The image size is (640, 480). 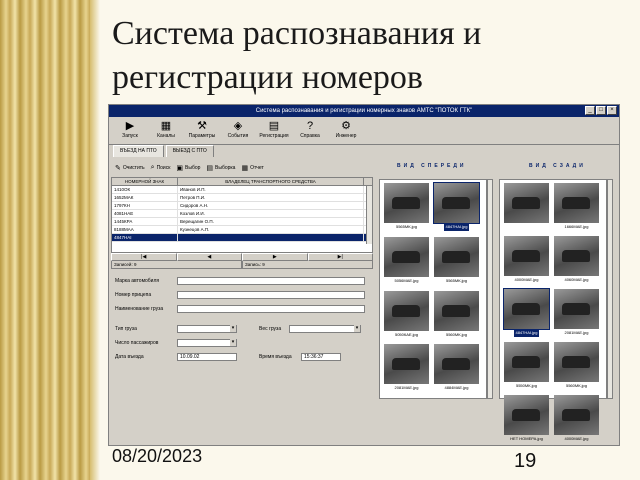 I want to click on nav-button-0: |◀, so click(x=144, y=257).